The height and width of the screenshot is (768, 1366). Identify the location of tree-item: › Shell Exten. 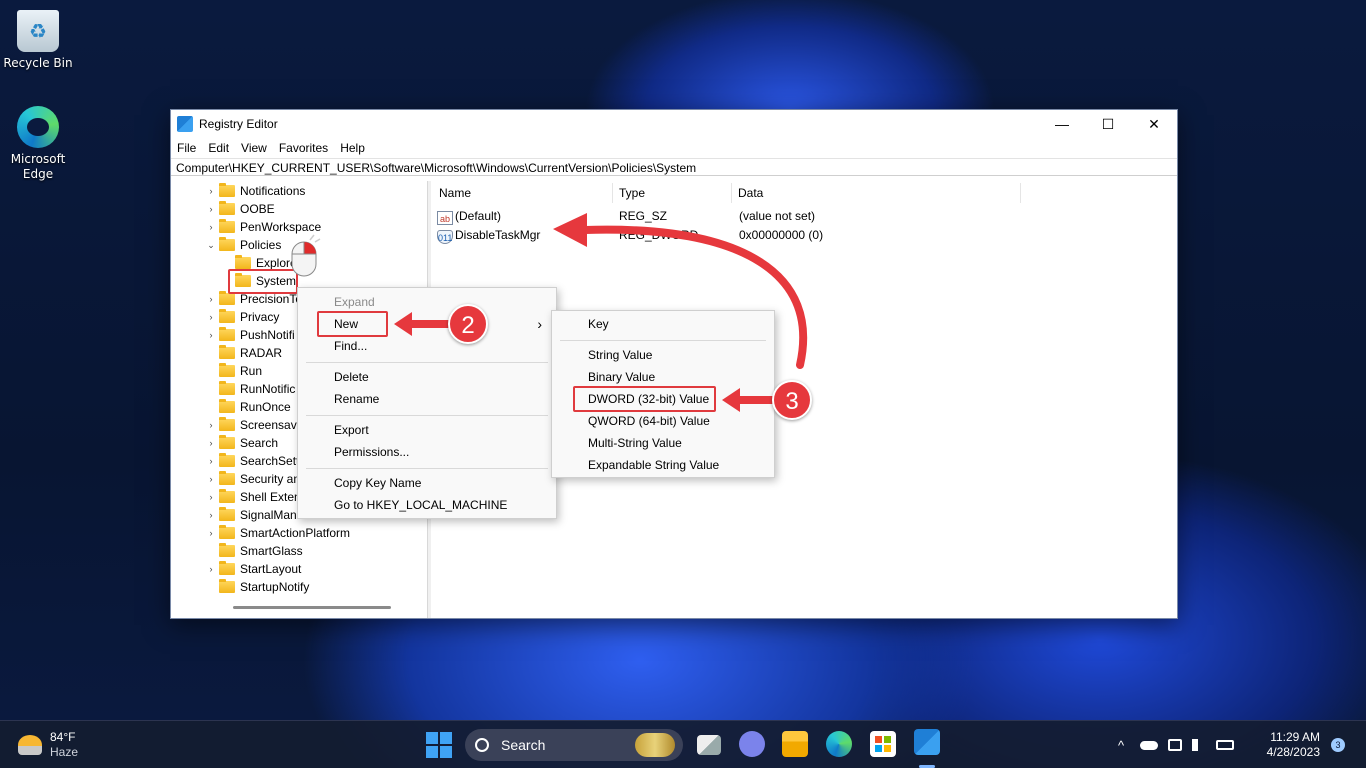
(253, 497).